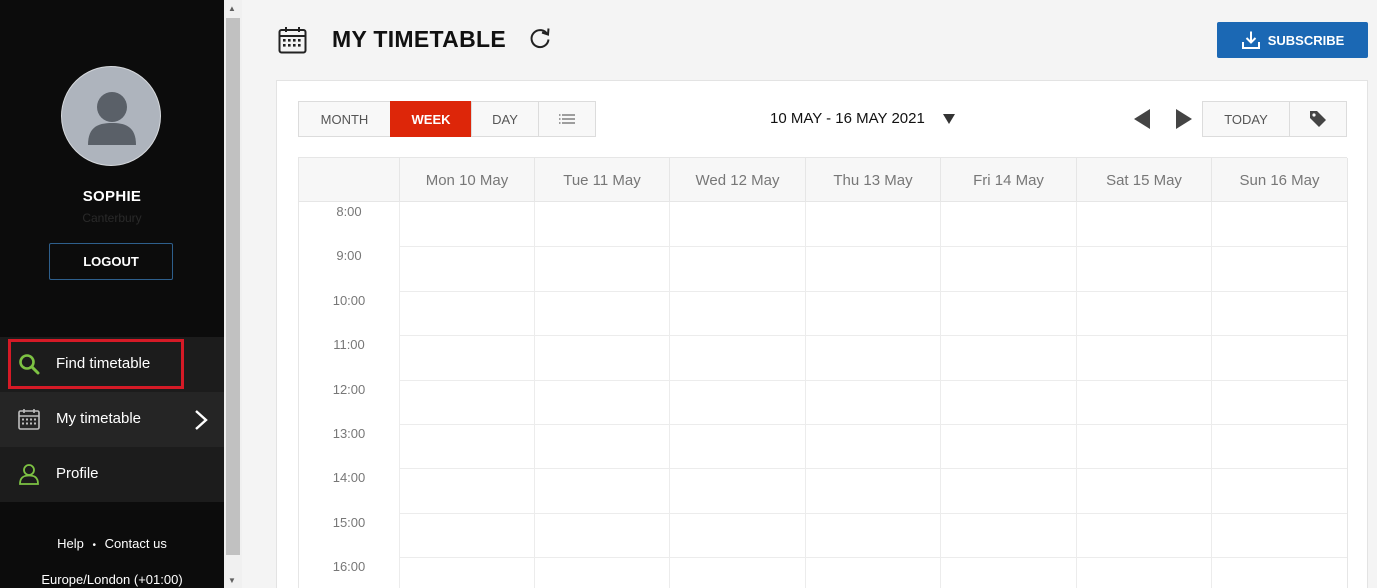  I want to click on subscribe-label: SUBSCRIBE, so click(1306, 40).